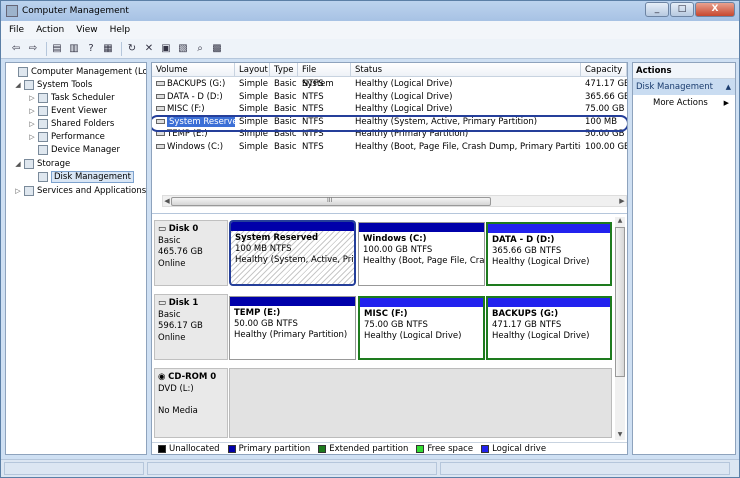 The height and width of the screenshot is (478, 740). I want to click on tree-item-task-scheduler: ▷ Task Scheduler, so click(71, 97).